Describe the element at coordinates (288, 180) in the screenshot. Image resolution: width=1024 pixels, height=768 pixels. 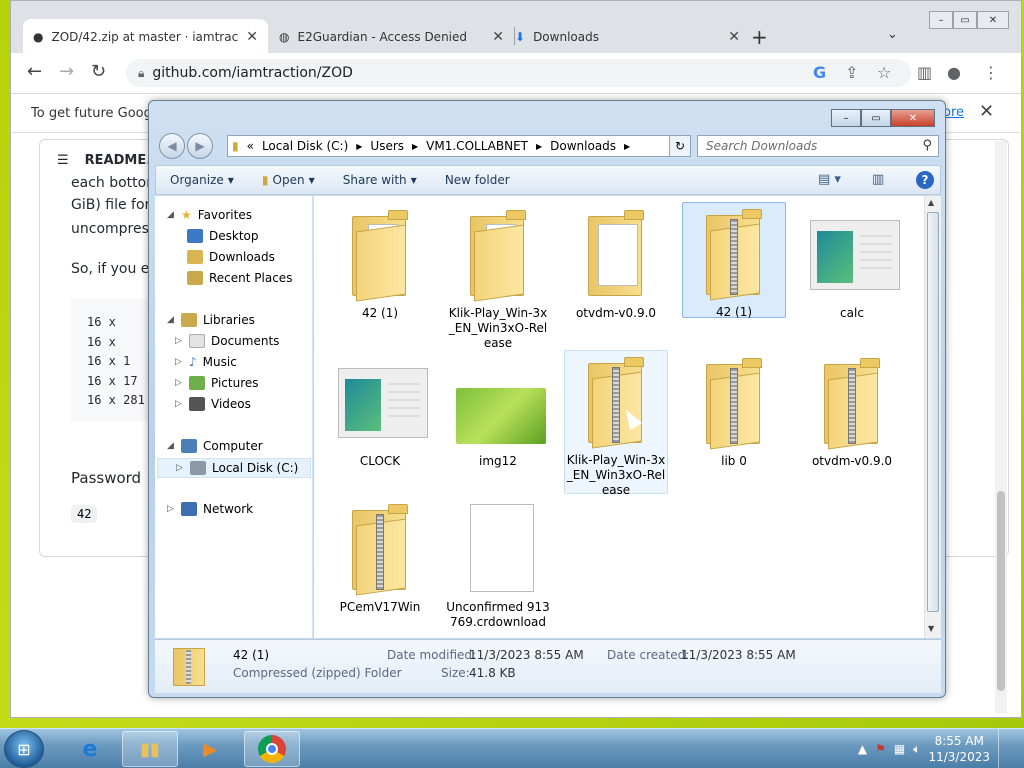
I see `open-button: ▮ Open ▼` at that location.